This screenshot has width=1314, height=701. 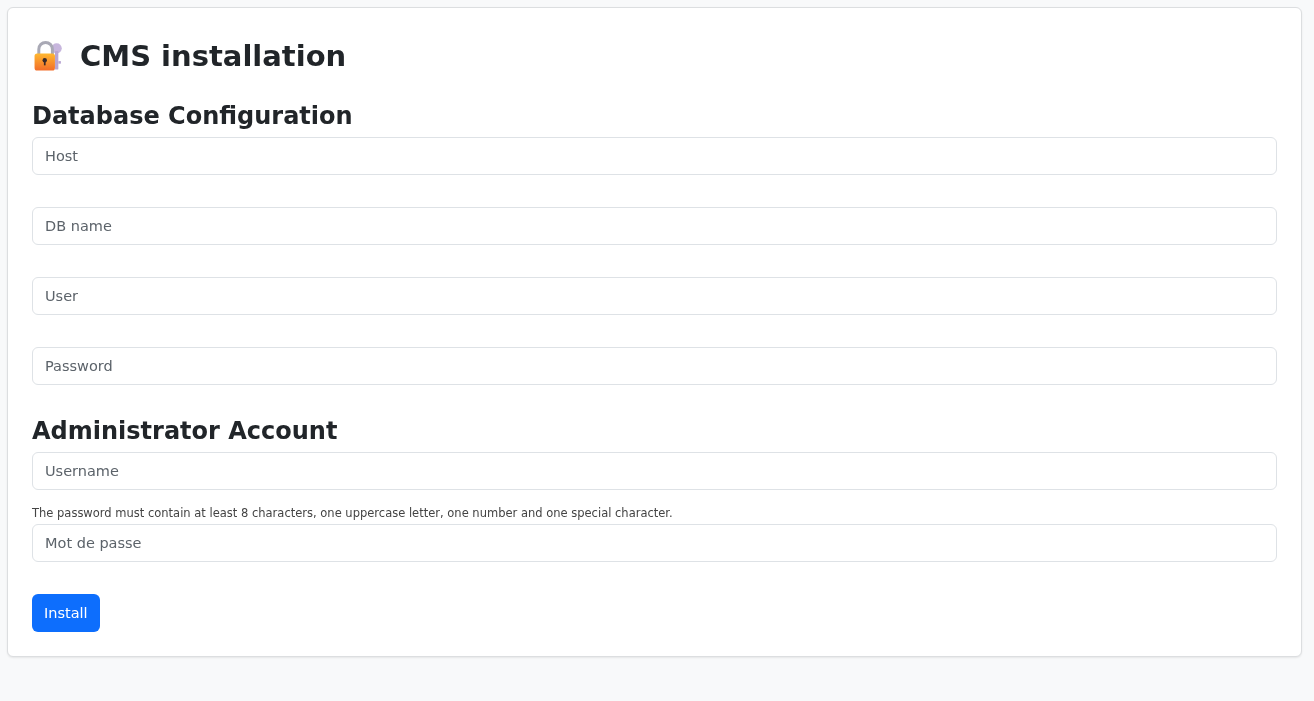 What do you see at coordinates (353, 512) in the screenshot?
I see `help-text: The password must contain at least 8 characters, one uppercase letter, one number and one special character.` at bounding box center [353, 512].